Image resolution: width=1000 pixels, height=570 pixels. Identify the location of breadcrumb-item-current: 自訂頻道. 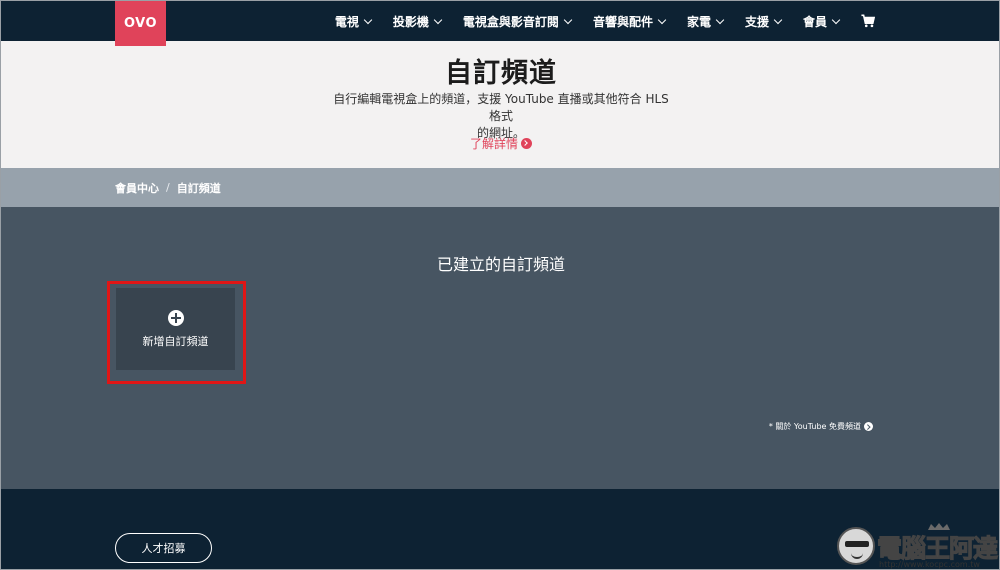
(198, 188).